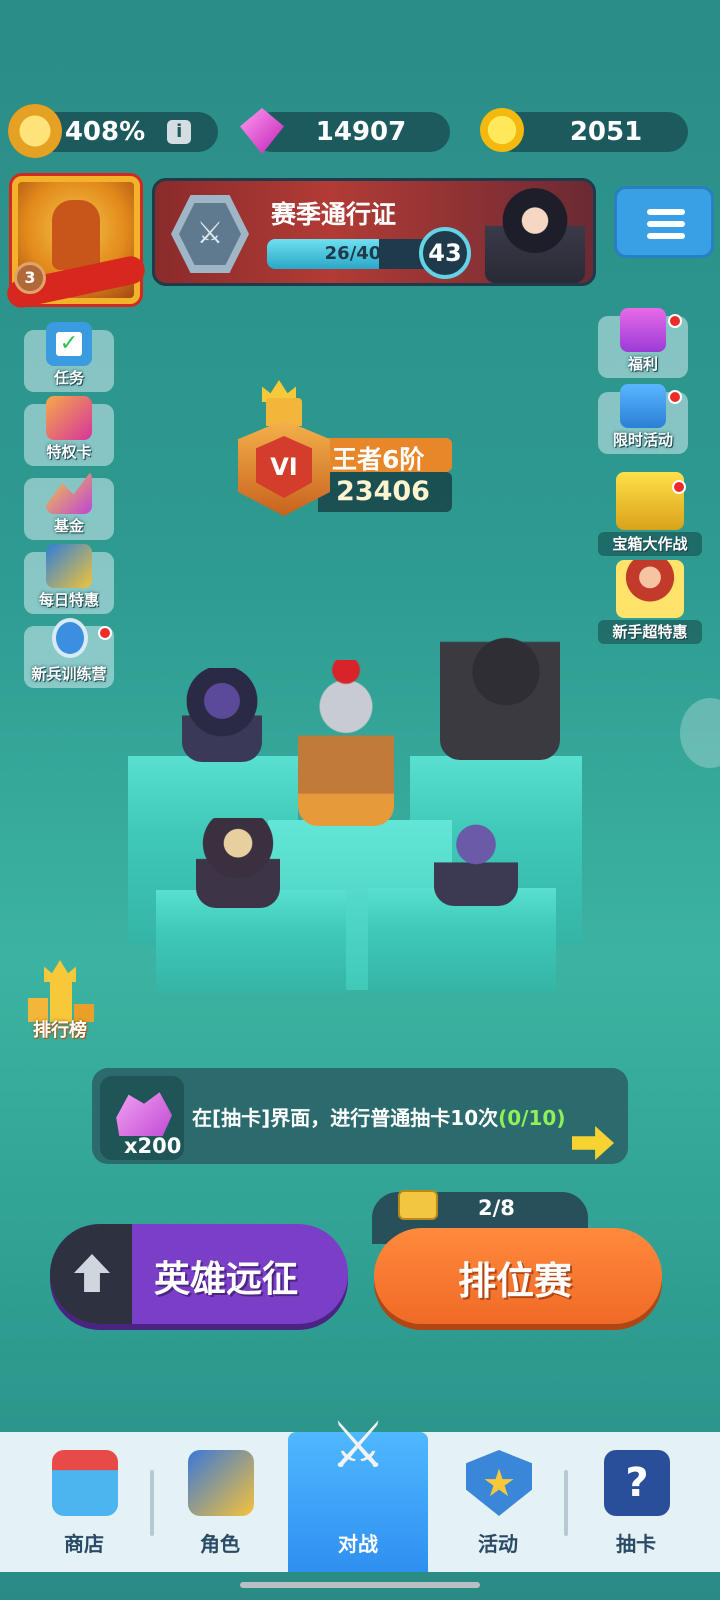 Image resolution: width=720 pixels, height=1600 pixels. What do you see at coordinates (498, 1544) in the screenshot?
I see `nav-activity-label: 活动` at bounding box center [498, 1544].